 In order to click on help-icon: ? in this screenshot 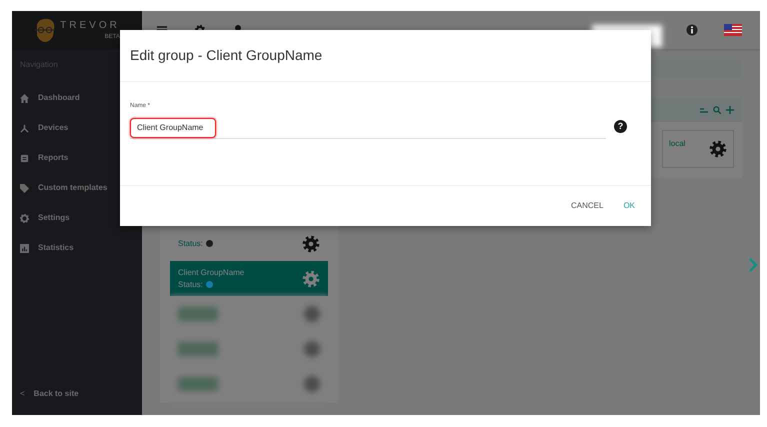, I will do `click(620, 126)`.